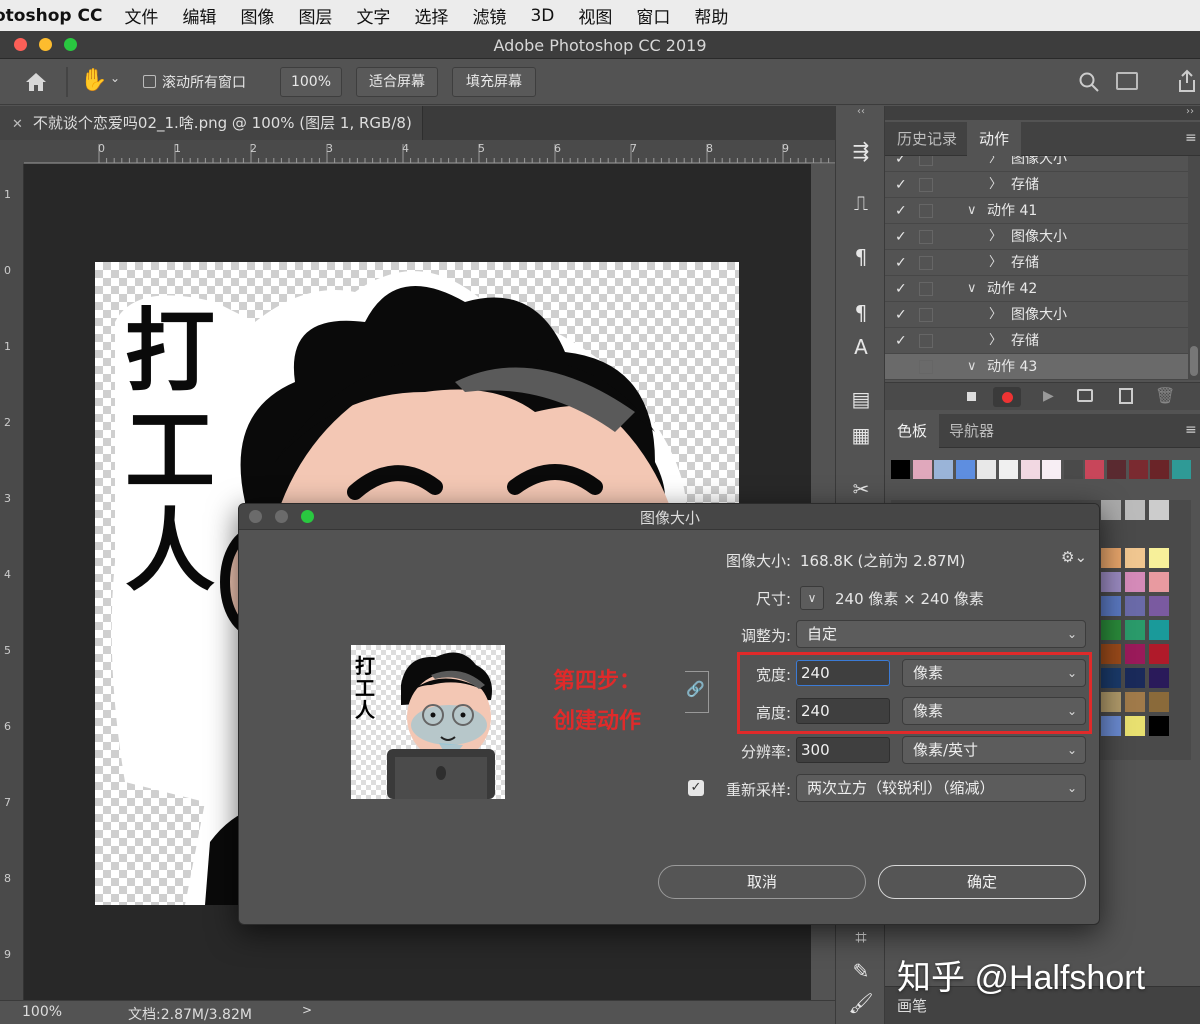  I want to click on fit-screen-button: 适合屏幕, so click(397, 82).